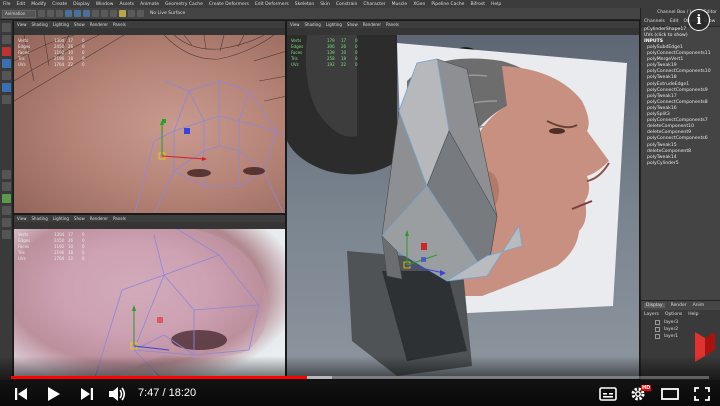  Describe the element at coordinates (419, 4) in the screenshot. I see `menu-xgen: XGen` at that location.